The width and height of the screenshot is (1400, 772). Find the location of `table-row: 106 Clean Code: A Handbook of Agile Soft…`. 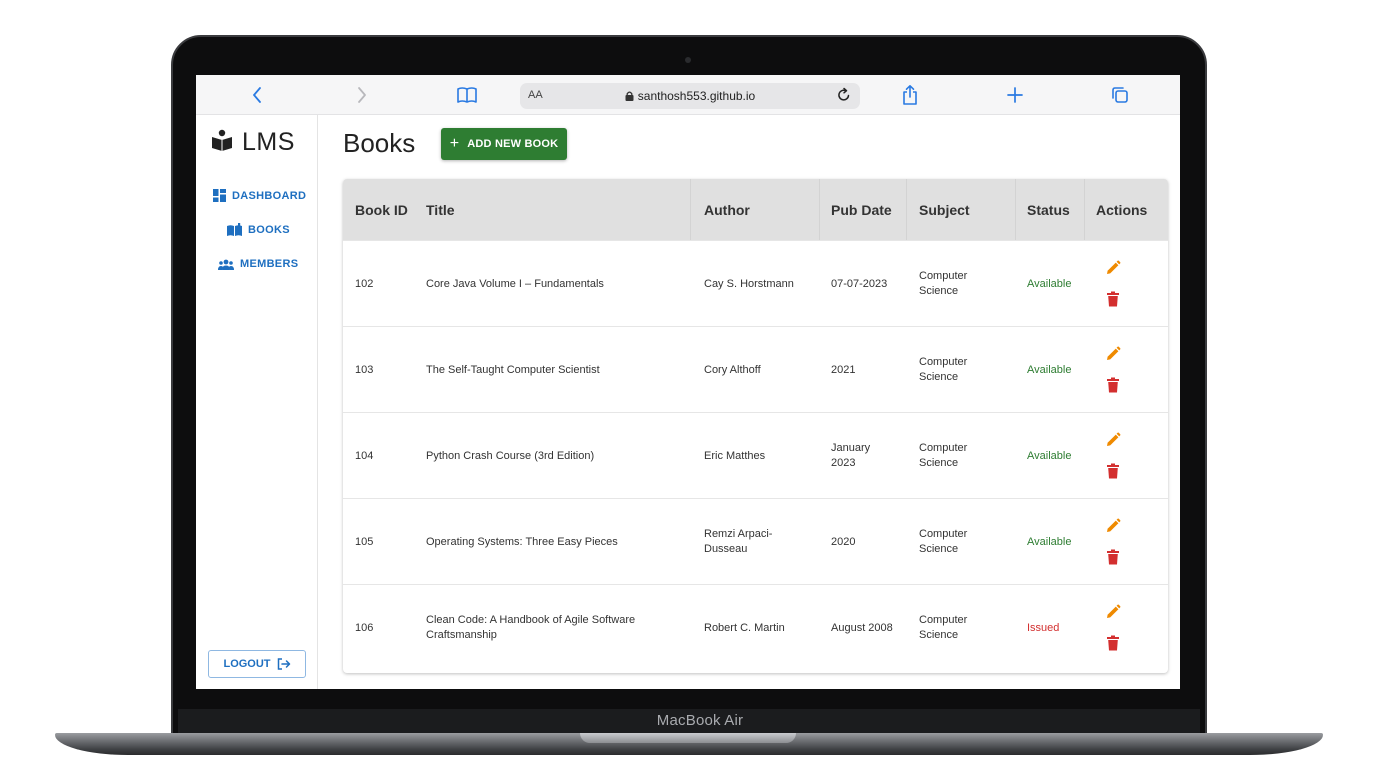

table-row: 106 Clean Code: A Handbook of Agile Soft… is located at coordinates (755, 627).